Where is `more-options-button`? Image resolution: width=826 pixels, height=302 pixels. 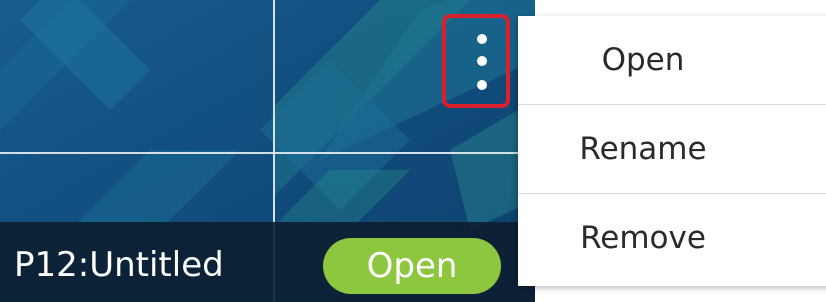
more-options-button is located at coordinates (476, 61).